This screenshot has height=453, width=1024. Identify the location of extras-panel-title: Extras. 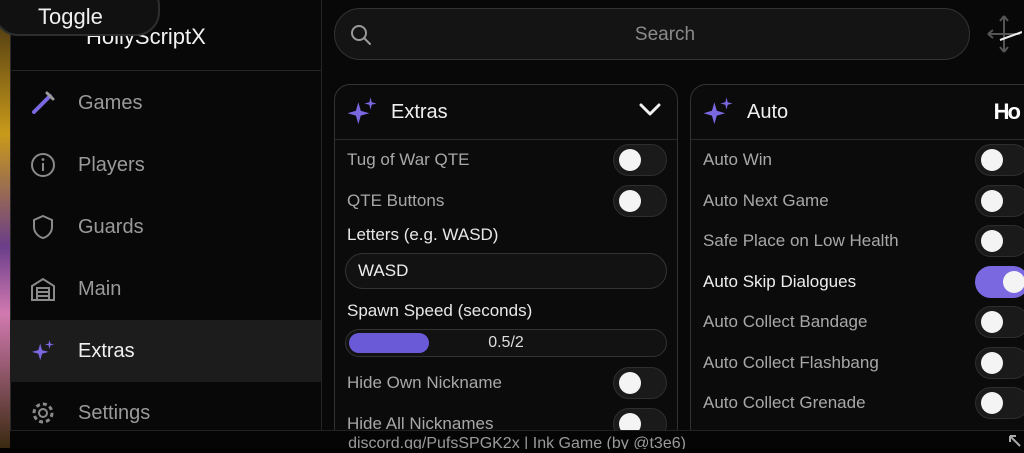
(419, 111).